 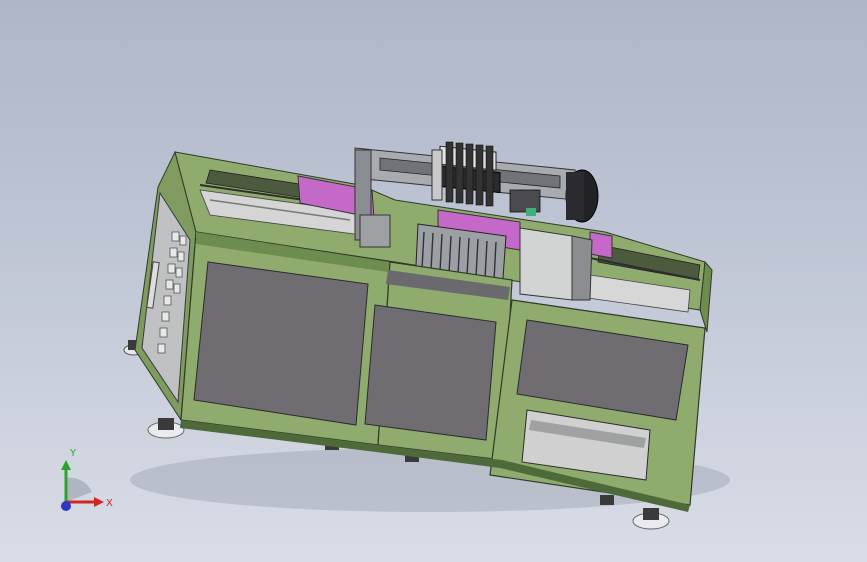 I want to click on y-axis-arrow-icon, so click(x=66, y=465).